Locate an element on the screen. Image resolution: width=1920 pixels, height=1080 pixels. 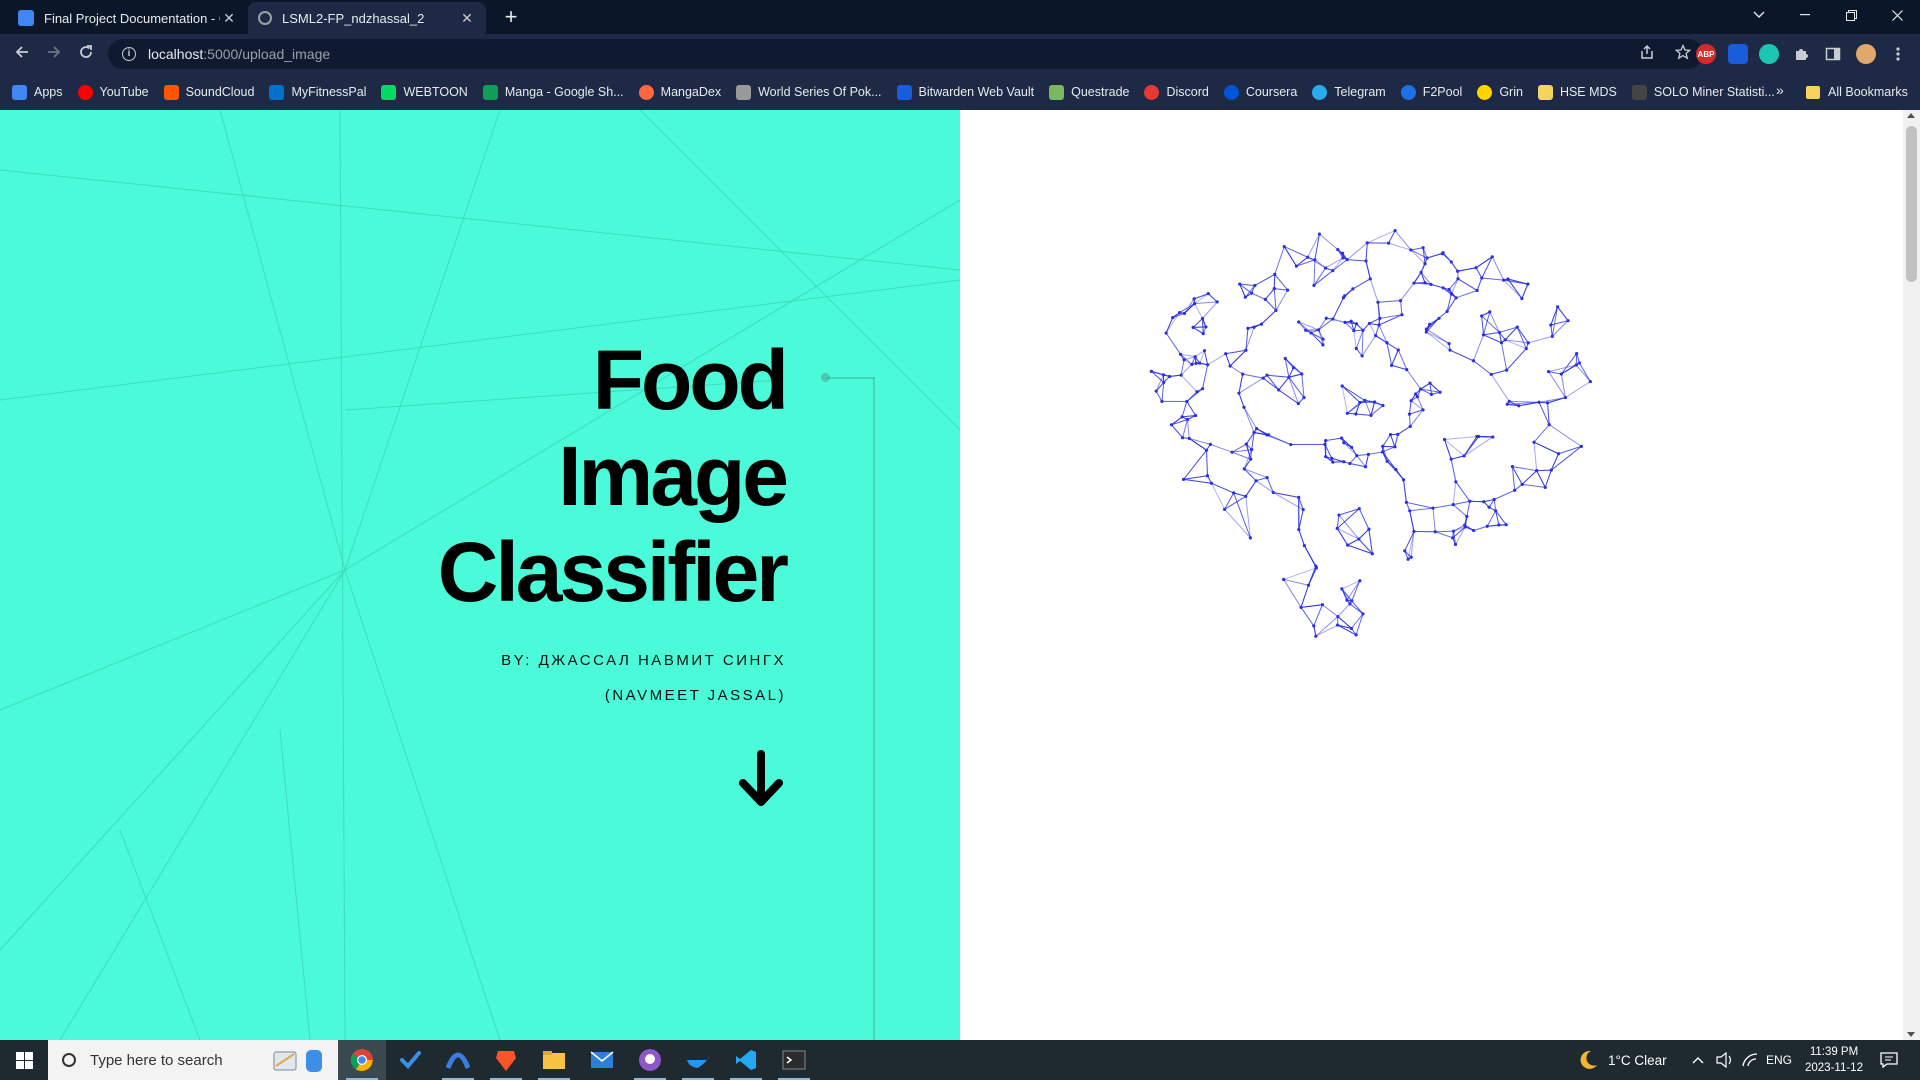
bookmark-grin: Grin is located at coordinates (1500, 92).